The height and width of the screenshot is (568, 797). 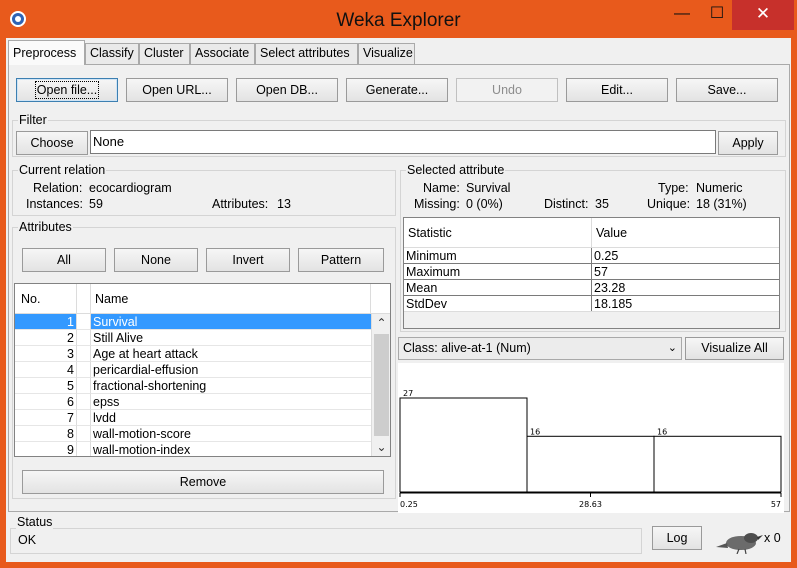 I want to click on table-row: 1 Survival, so click(x=193, y=322).